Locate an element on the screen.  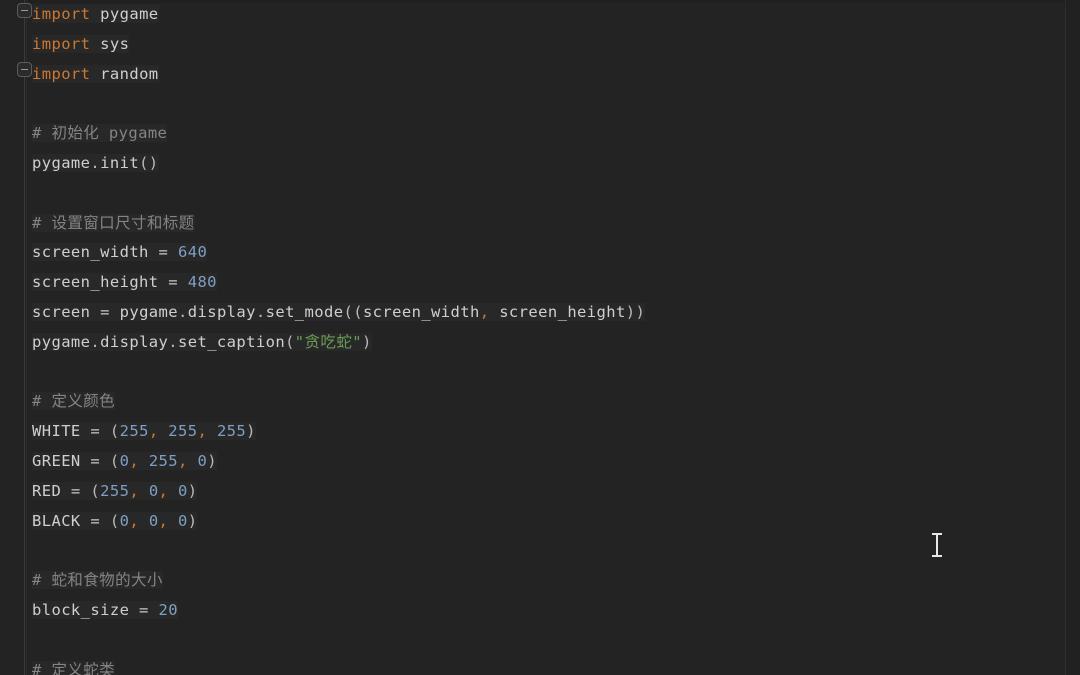
code-line: block_size = 20 is located at coordinates (105, 611).